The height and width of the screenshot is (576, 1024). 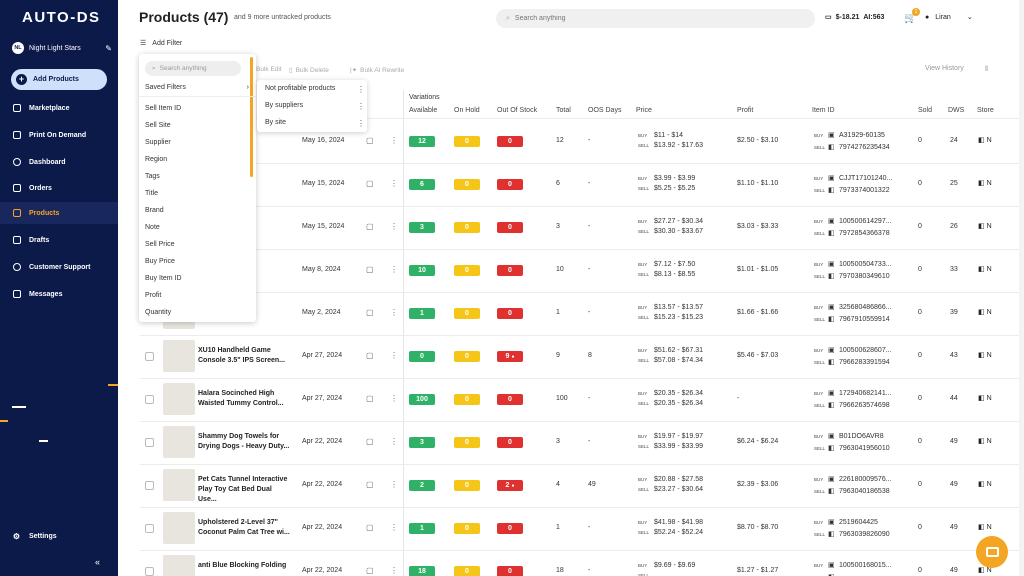 What do you see at coordinates (97, 562) in the screenshot?
I see `collapse-sidebar-icon: «` at bounding box center [97, 562].